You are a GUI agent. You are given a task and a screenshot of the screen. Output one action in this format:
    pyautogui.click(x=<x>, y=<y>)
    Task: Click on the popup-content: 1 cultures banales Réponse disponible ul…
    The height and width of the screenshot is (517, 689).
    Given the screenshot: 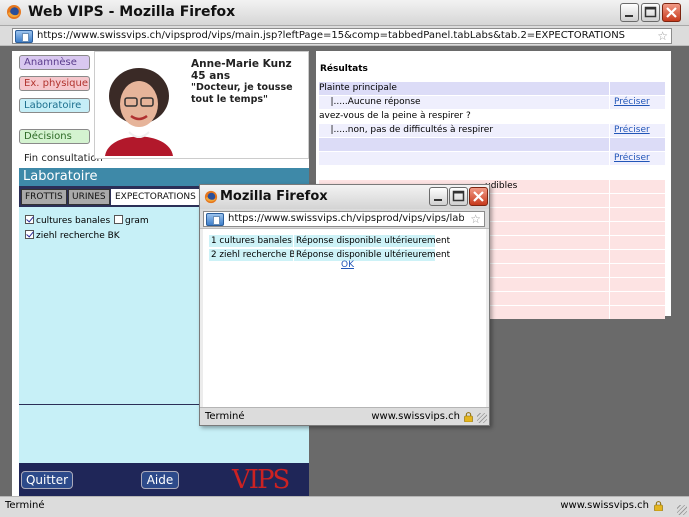 What is the action you would take?
    pyautogui.click(x=344, y=318)
    